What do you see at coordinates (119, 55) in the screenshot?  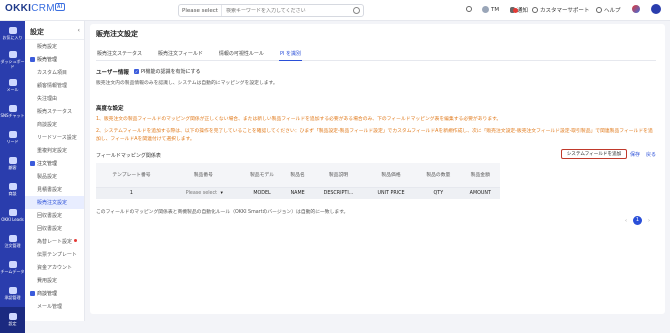 I see `tab-0: 販売注文ステータス` at bounding box center [119, 55].